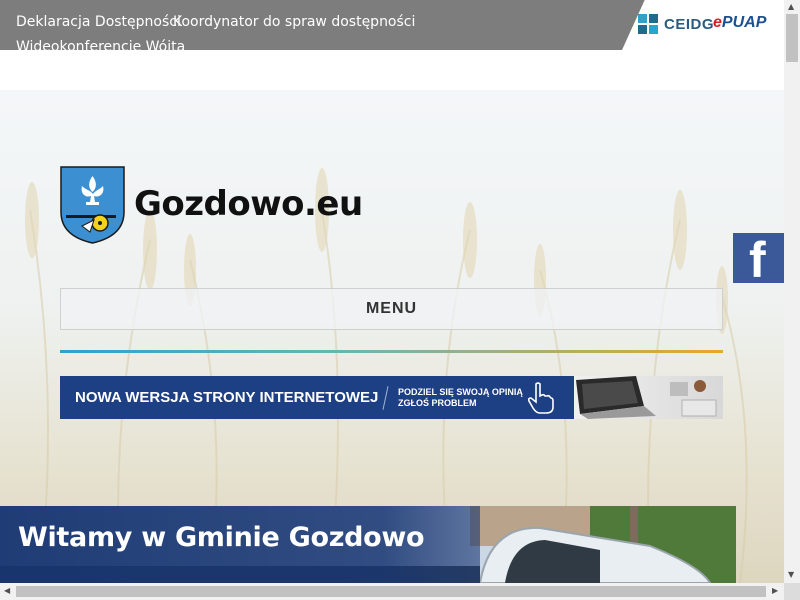 This screenshot has width=800, height=600. Describe the element at coordinates (248, 204) in the screenshot. I see `site-title: Gozdowo.eu` at that location.